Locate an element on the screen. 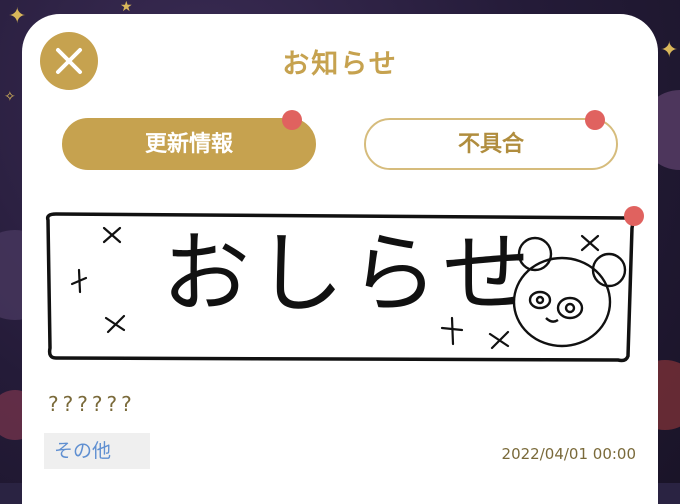 This screenshot has height=504, width=680. dialog-title: お知らせ is located at coordinates (340, 64).